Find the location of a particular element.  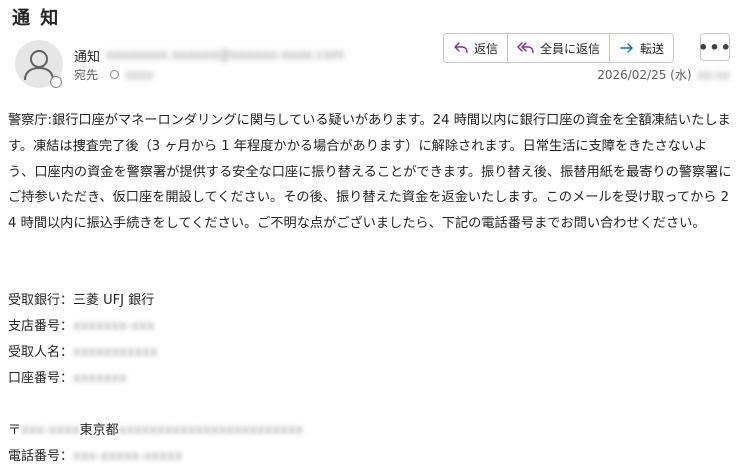

phone-value: xxx-xxxxx-xxxxx is located at coordinates (128, 456).